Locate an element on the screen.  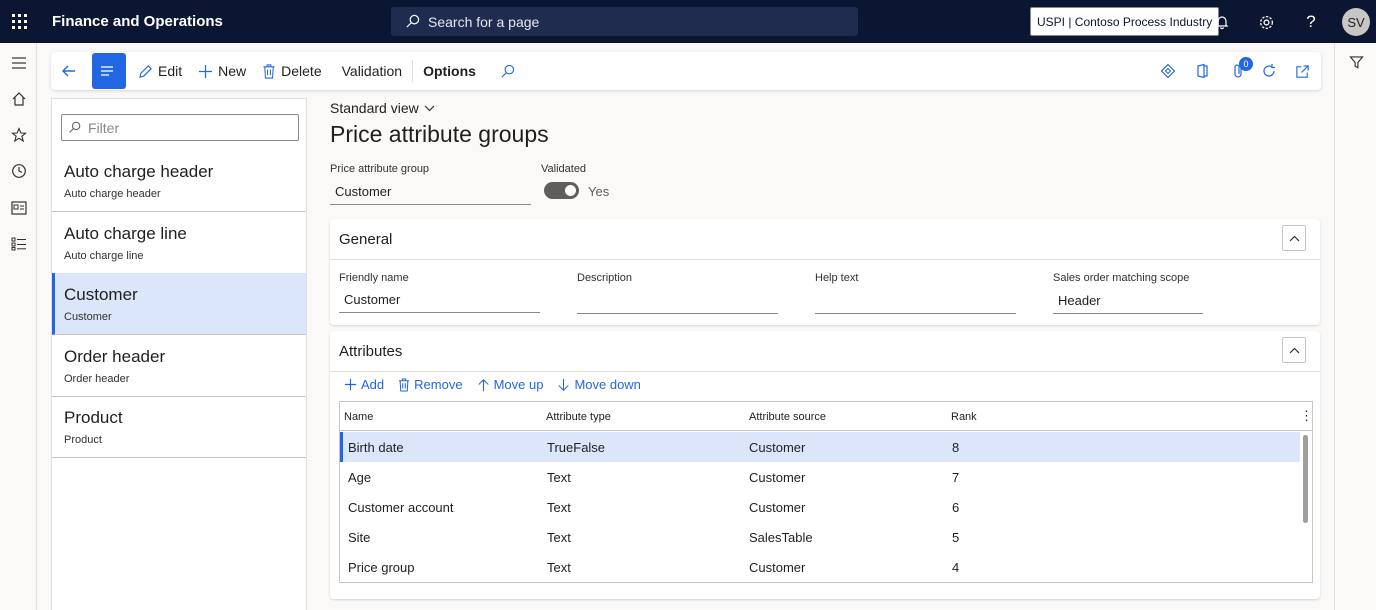
column-options-icon: ⋮ is located at coordinates (1306, 416).